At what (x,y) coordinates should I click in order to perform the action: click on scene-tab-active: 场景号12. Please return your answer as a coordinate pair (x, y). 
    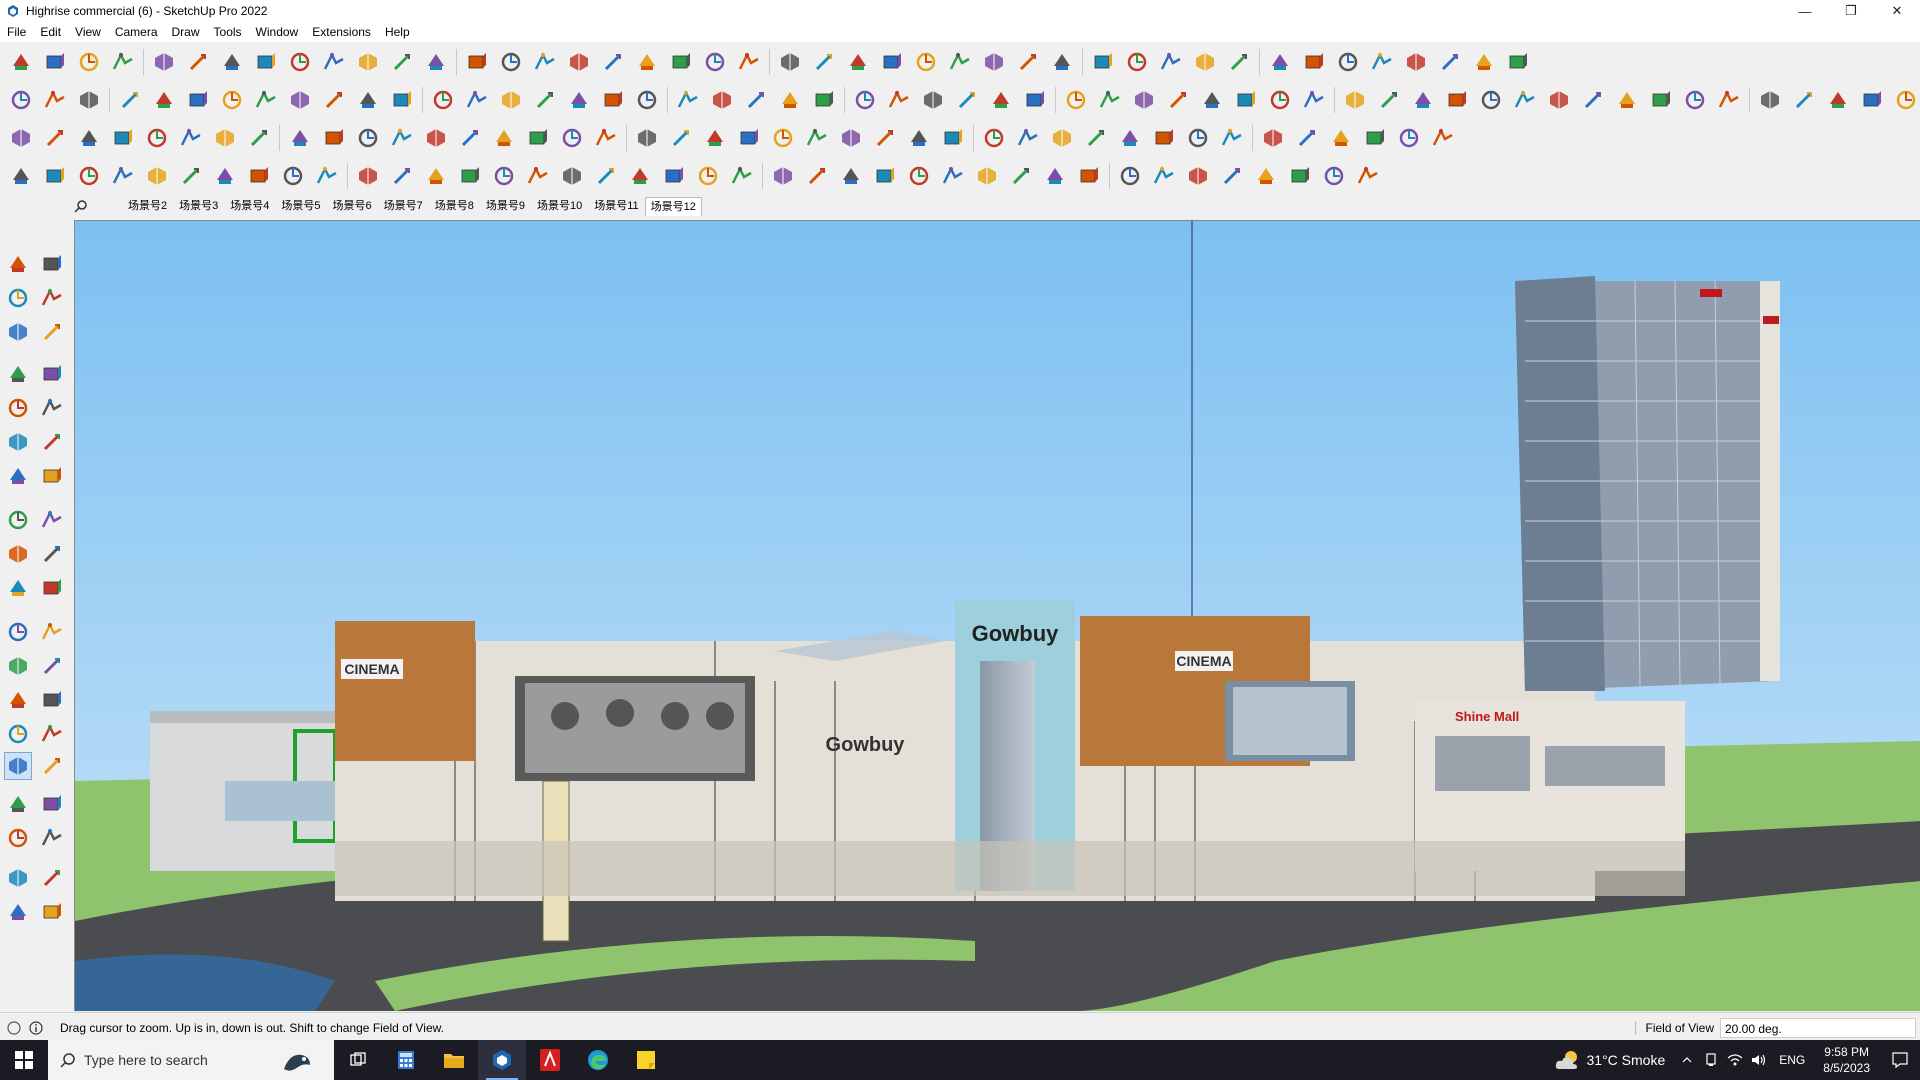
    Looking at the image, I should click on (673, 206).